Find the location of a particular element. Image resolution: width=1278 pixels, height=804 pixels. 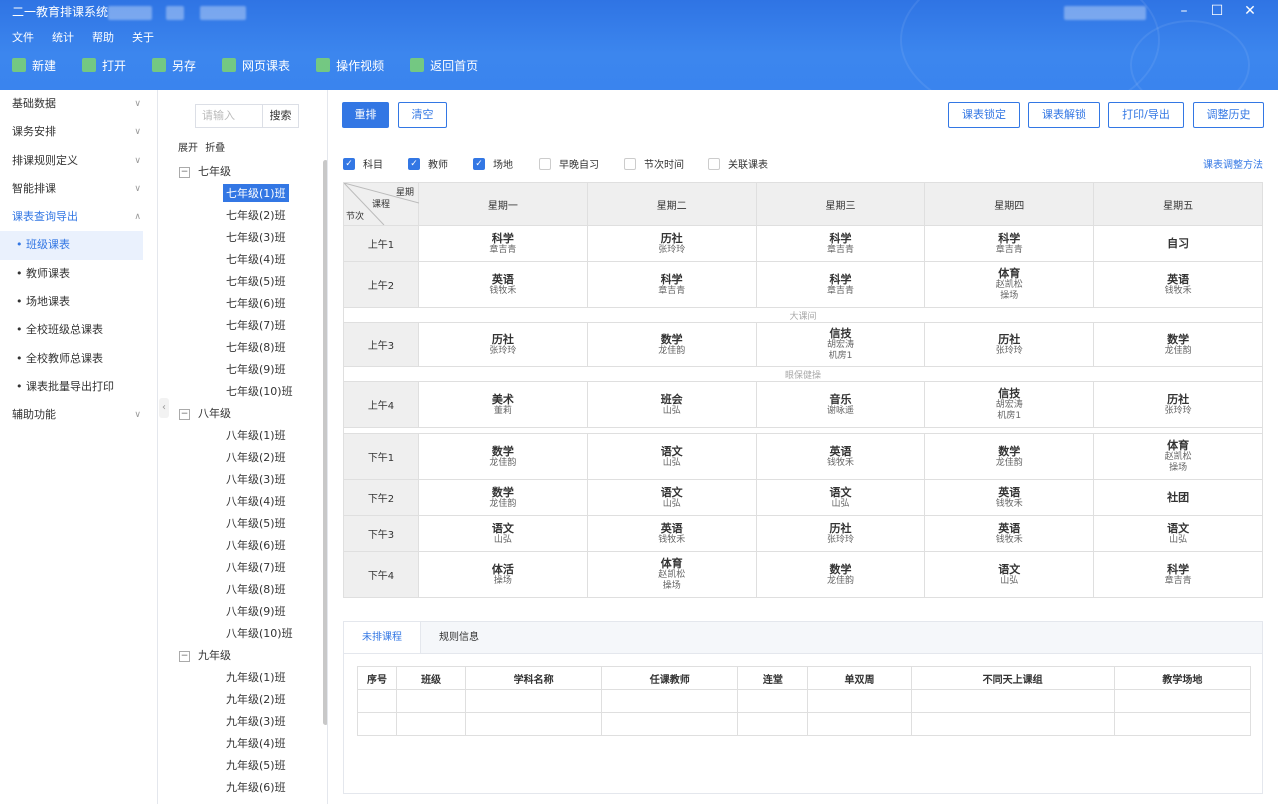

schedule-cell: 班会 山弘 is located at coordinates (671, 404).